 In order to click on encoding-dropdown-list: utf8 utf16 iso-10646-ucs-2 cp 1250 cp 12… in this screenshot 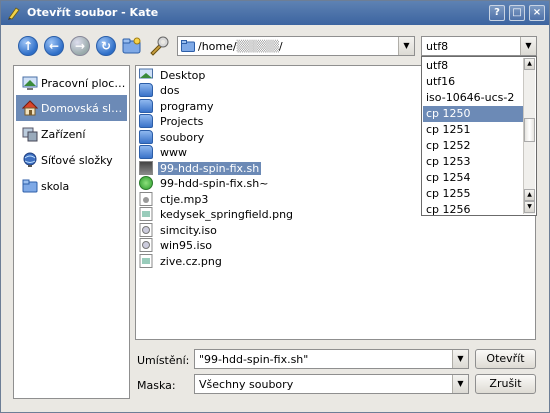, I will do `click(479, 136)`.